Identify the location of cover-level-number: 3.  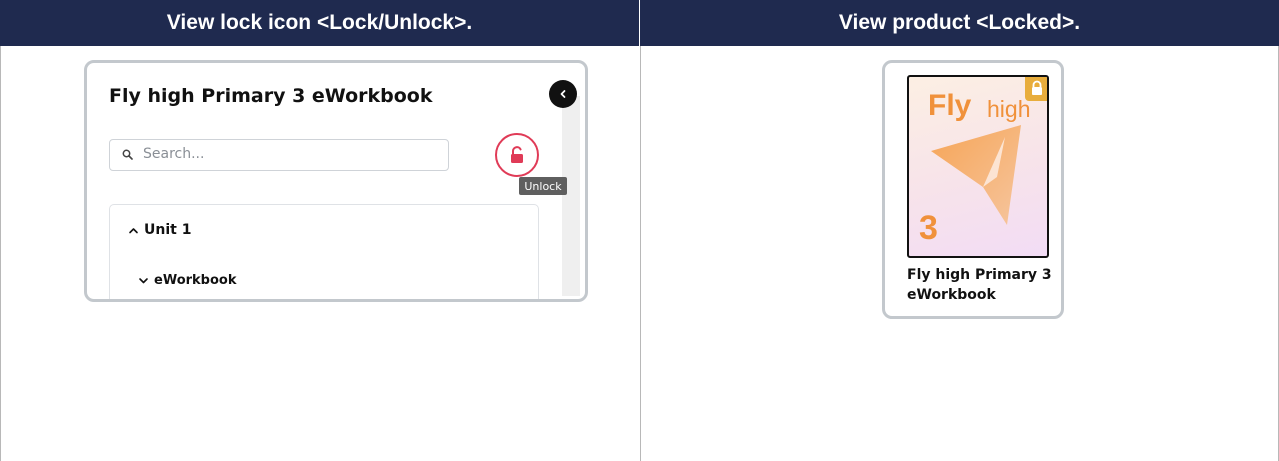
(928, 228).